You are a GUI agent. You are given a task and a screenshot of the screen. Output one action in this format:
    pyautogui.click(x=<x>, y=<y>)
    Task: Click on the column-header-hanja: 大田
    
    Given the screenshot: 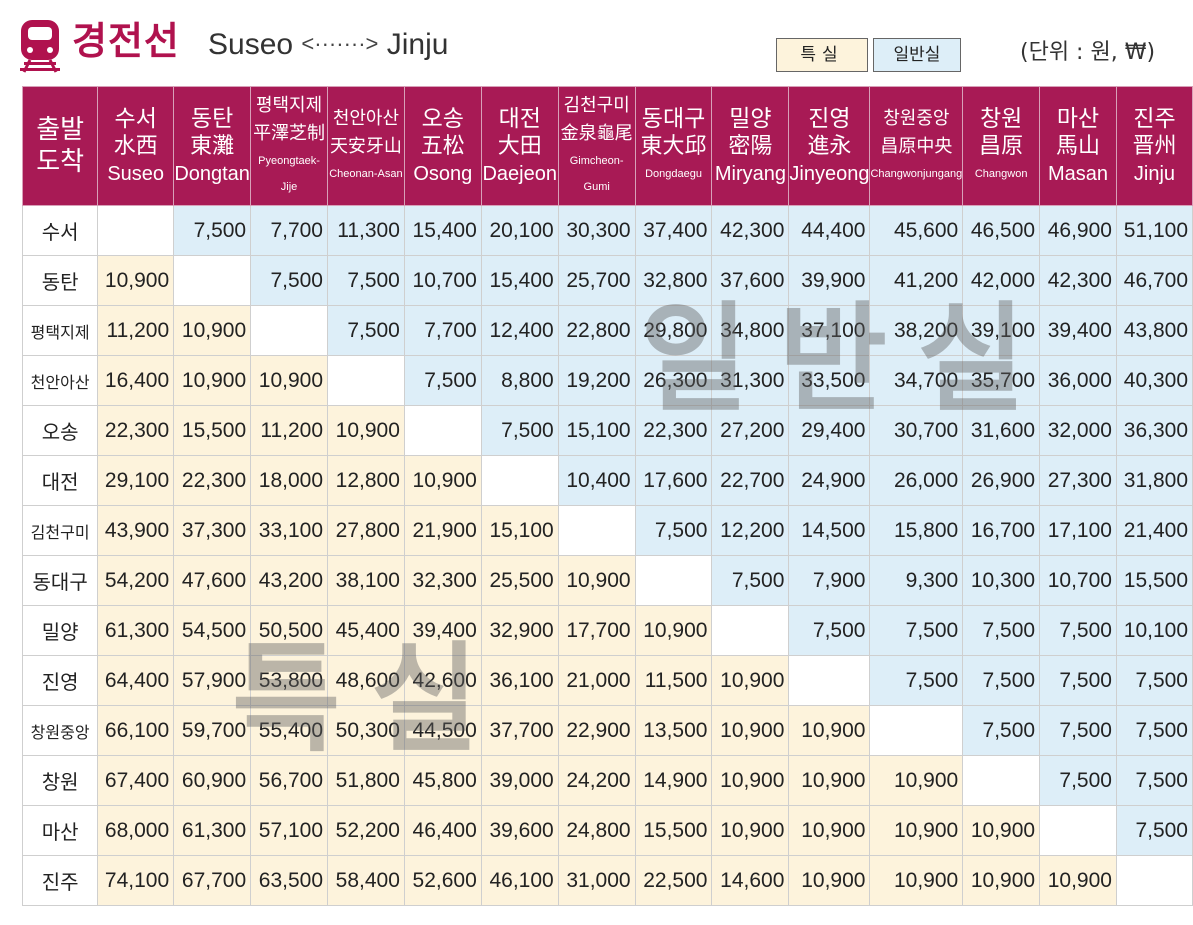 What is the action you would take?
    pyautogui.click(x=519, y=146)
    